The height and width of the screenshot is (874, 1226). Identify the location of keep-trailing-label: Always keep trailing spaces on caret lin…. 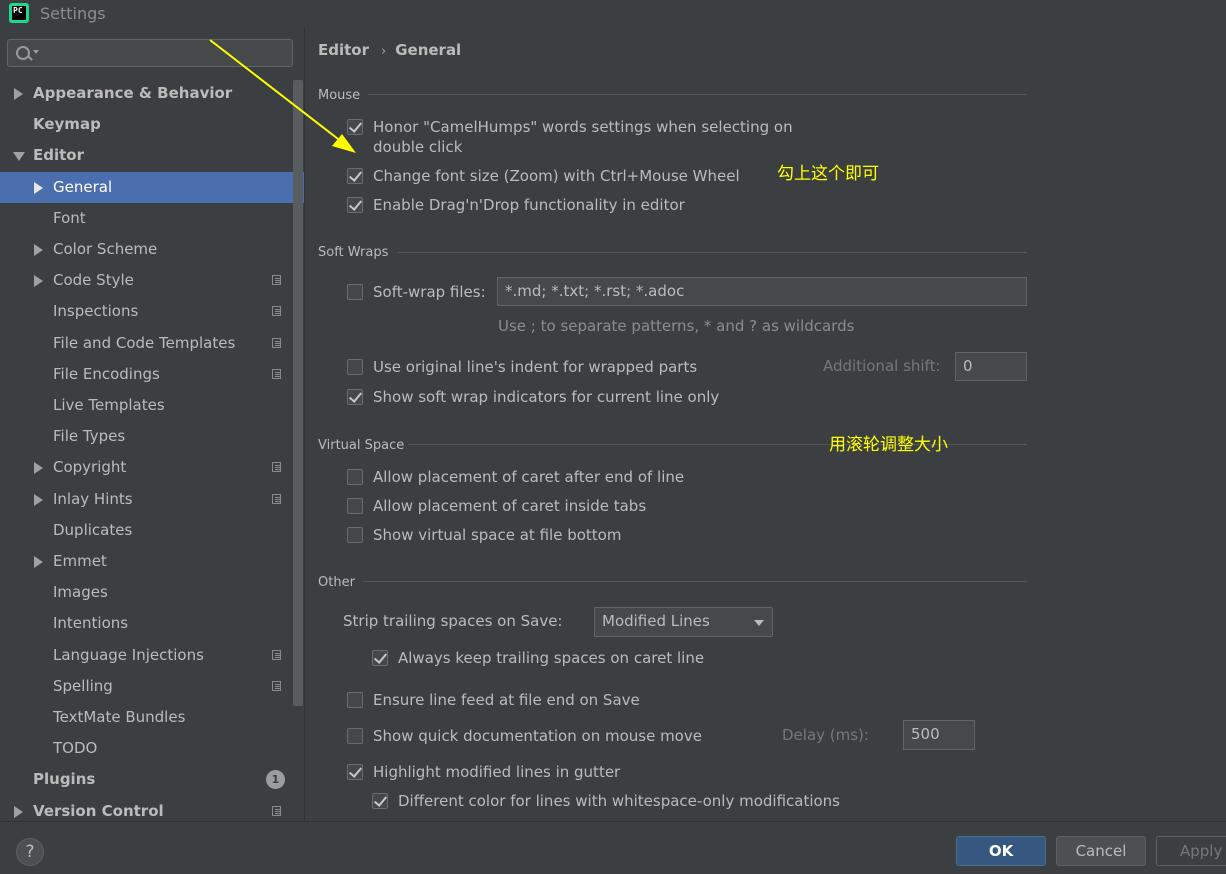
(551, 658).